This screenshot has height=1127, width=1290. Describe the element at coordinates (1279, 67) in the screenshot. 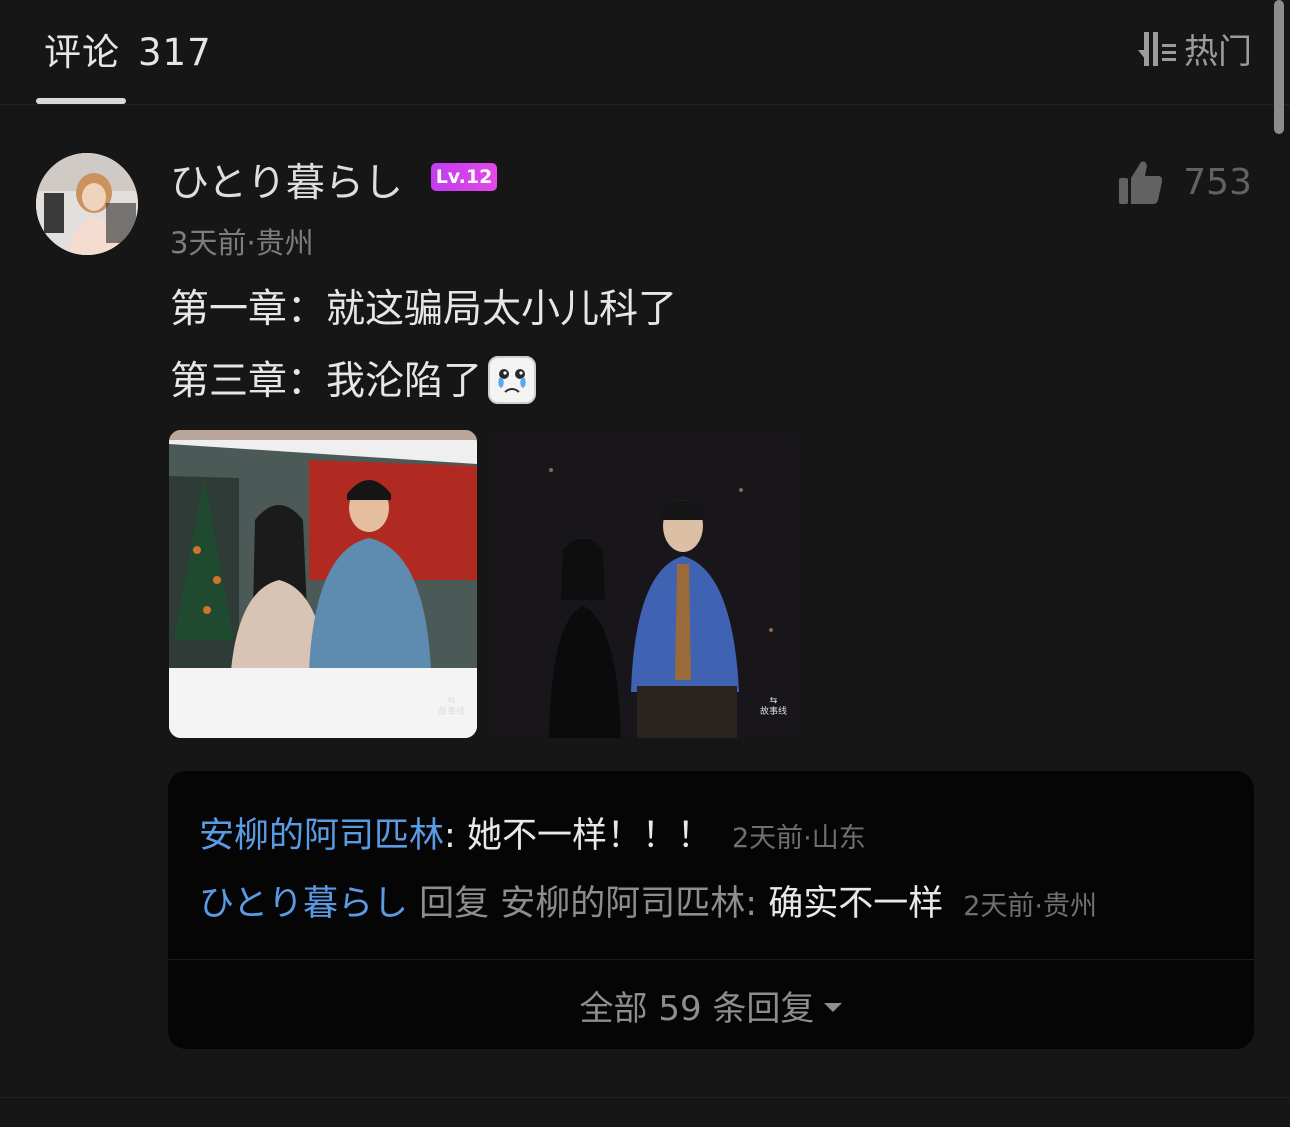

I see `scrollbar` at that location.